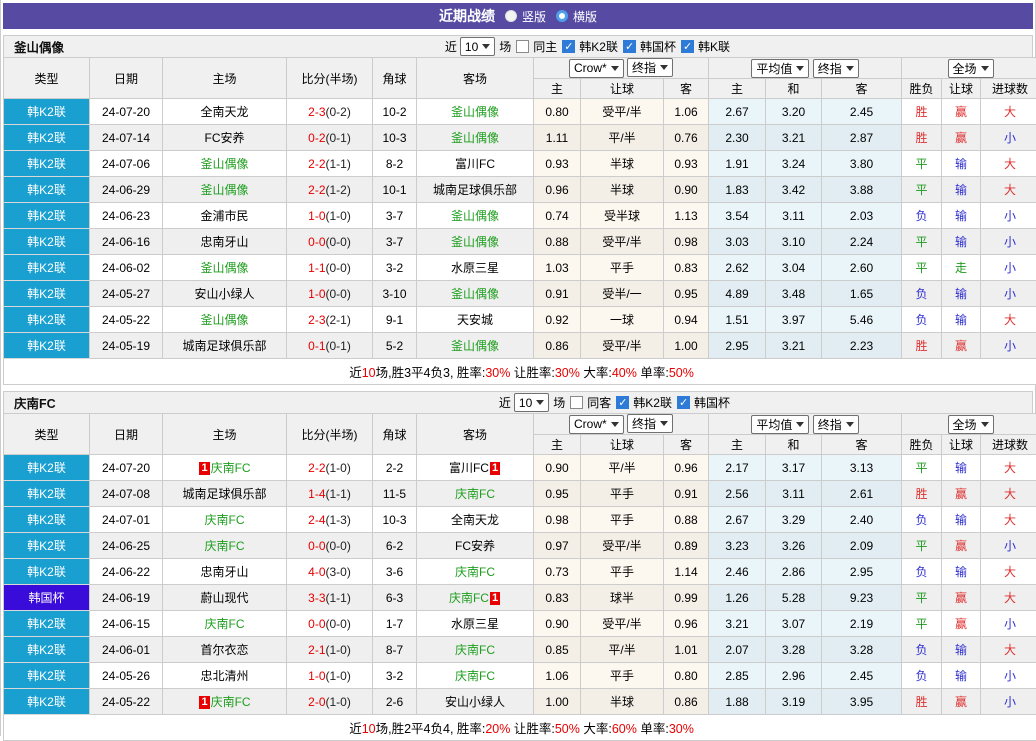 The height and width of the screenshot is (741, 1036). What do you see at coordinates (39, 46) in the screenshot?
I see `team-name: 釜山偶像` at bounding box center [39, 46].